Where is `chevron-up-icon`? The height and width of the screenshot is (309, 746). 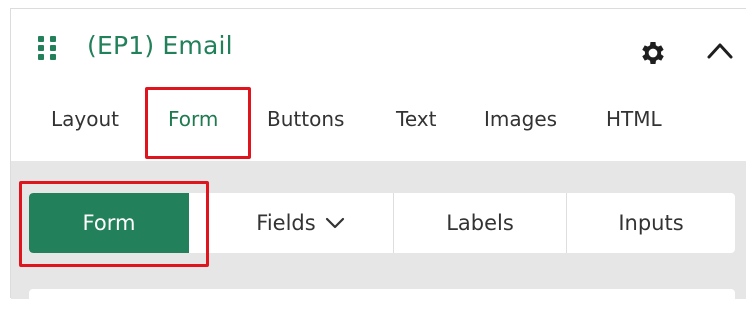 chevron-up-icon is located at coordinates (720, 50).